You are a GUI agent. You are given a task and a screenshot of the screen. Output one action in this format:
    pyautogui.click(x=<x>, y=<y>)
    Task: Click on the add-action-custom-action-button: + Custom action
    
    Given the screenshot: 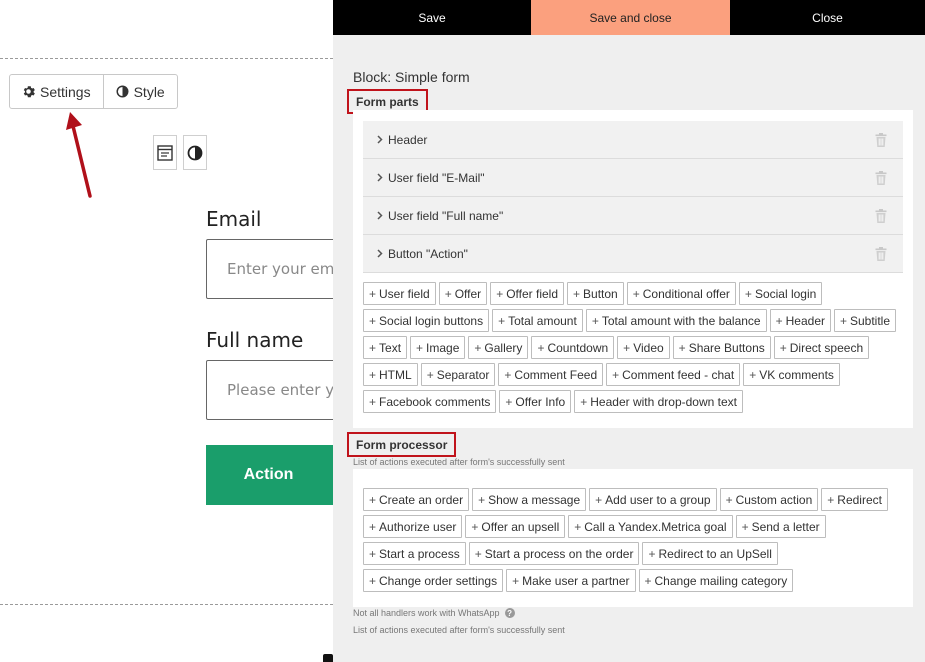 What is the action you would take?
    pyautogui.click(x=769, y=499)
    